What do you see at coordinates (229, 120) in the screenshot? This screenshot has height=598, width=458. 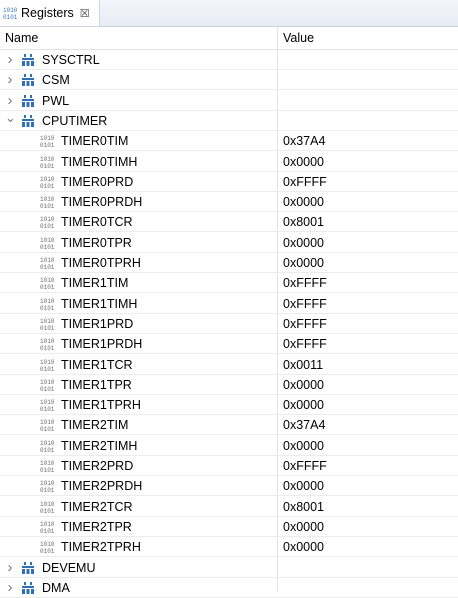 I see `tree-group-cputimer: ⌄ CPUTIMER` at bounding box center [229, 120].